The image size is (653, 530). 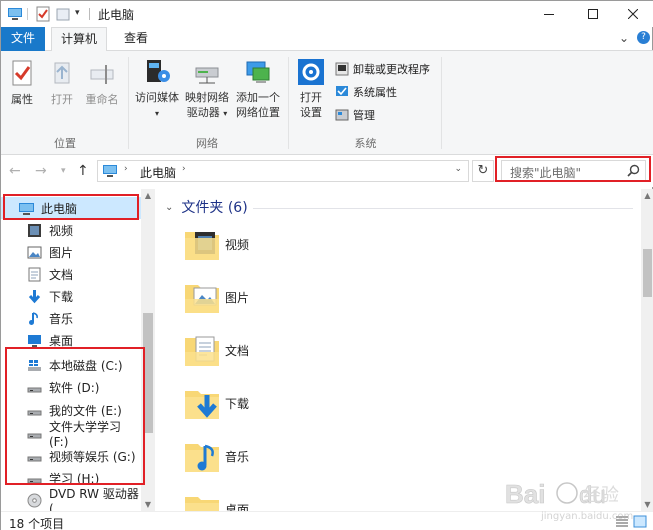 I want to click on nav-item-label: 桌面, so click(x=61, y=340).